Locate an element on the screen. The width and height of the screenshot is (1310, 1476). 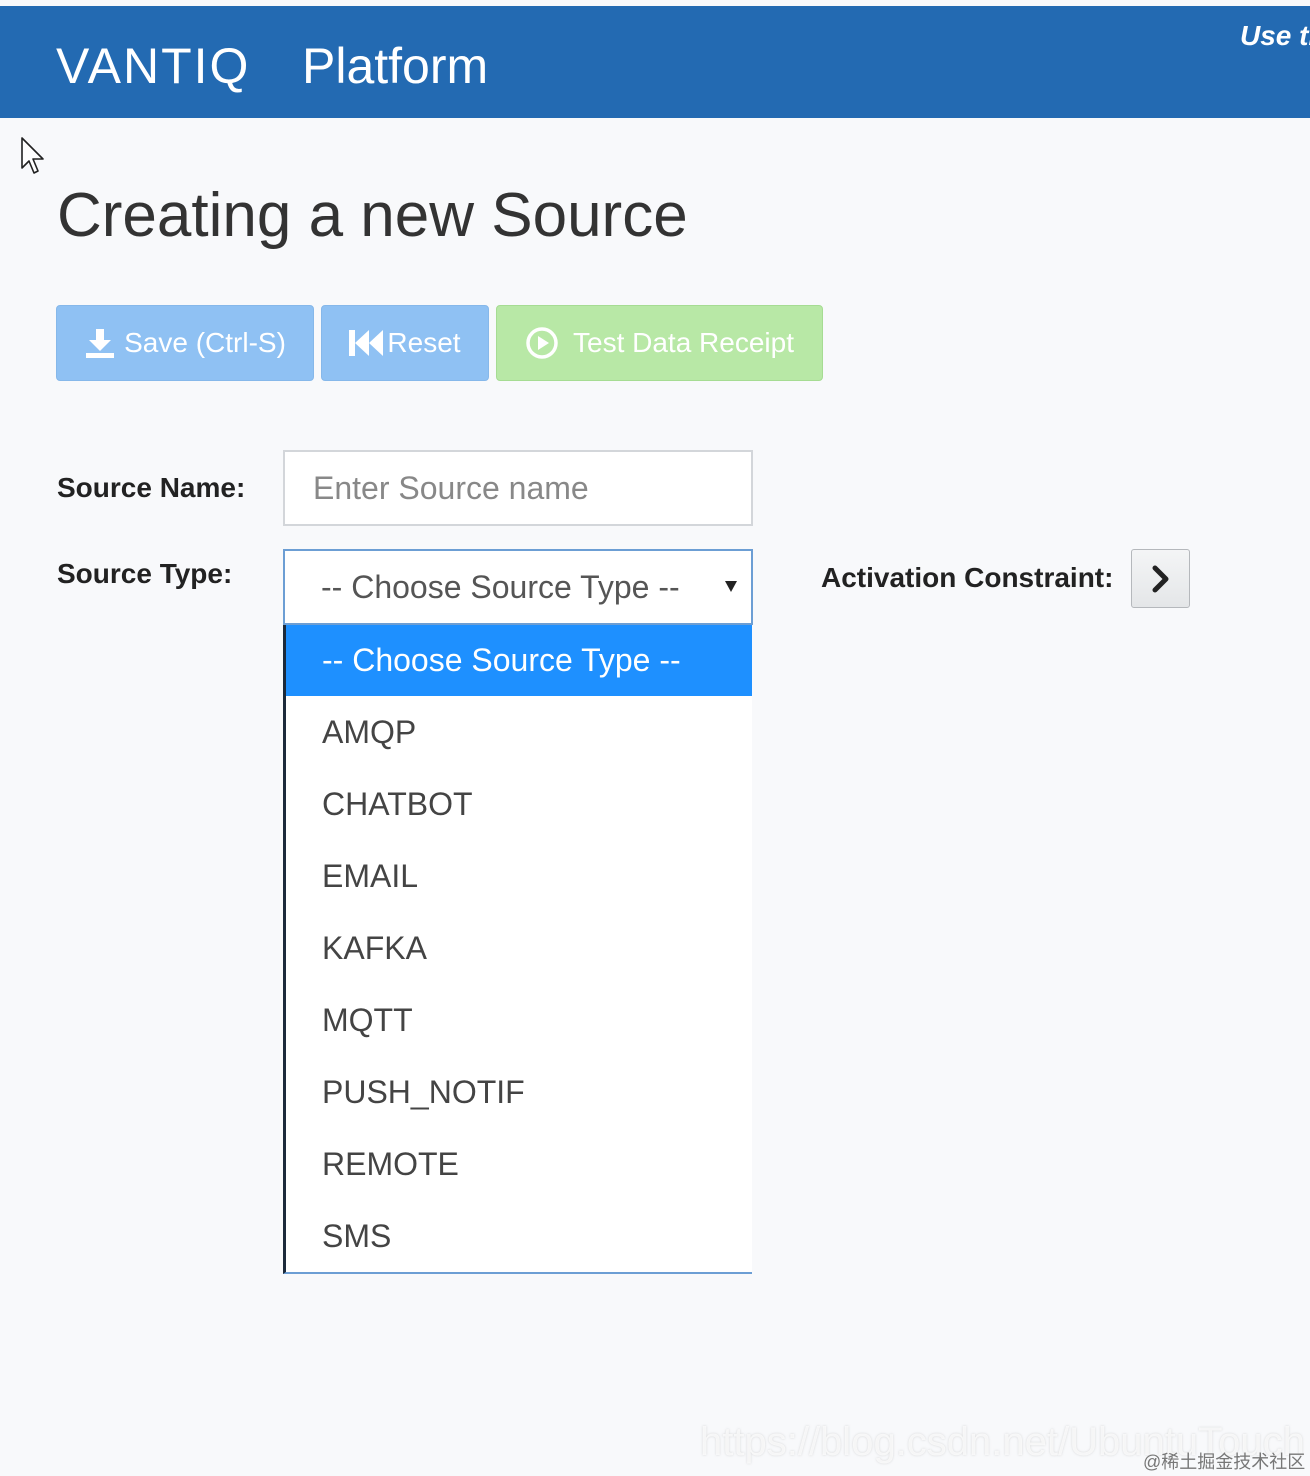
play-circle-icon is located at coordinates (542, 343).